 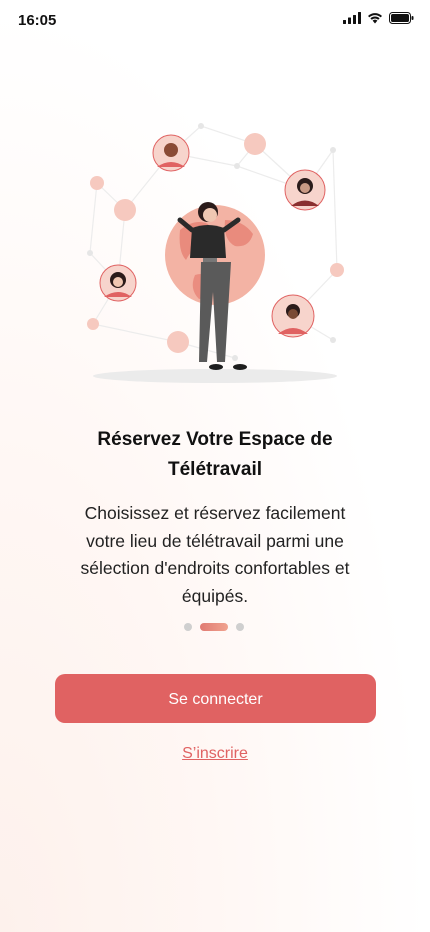 What do you see at coordinates (352, 18) in the screenshot?
I see `signal-icon` at bounding box center [352, 18].